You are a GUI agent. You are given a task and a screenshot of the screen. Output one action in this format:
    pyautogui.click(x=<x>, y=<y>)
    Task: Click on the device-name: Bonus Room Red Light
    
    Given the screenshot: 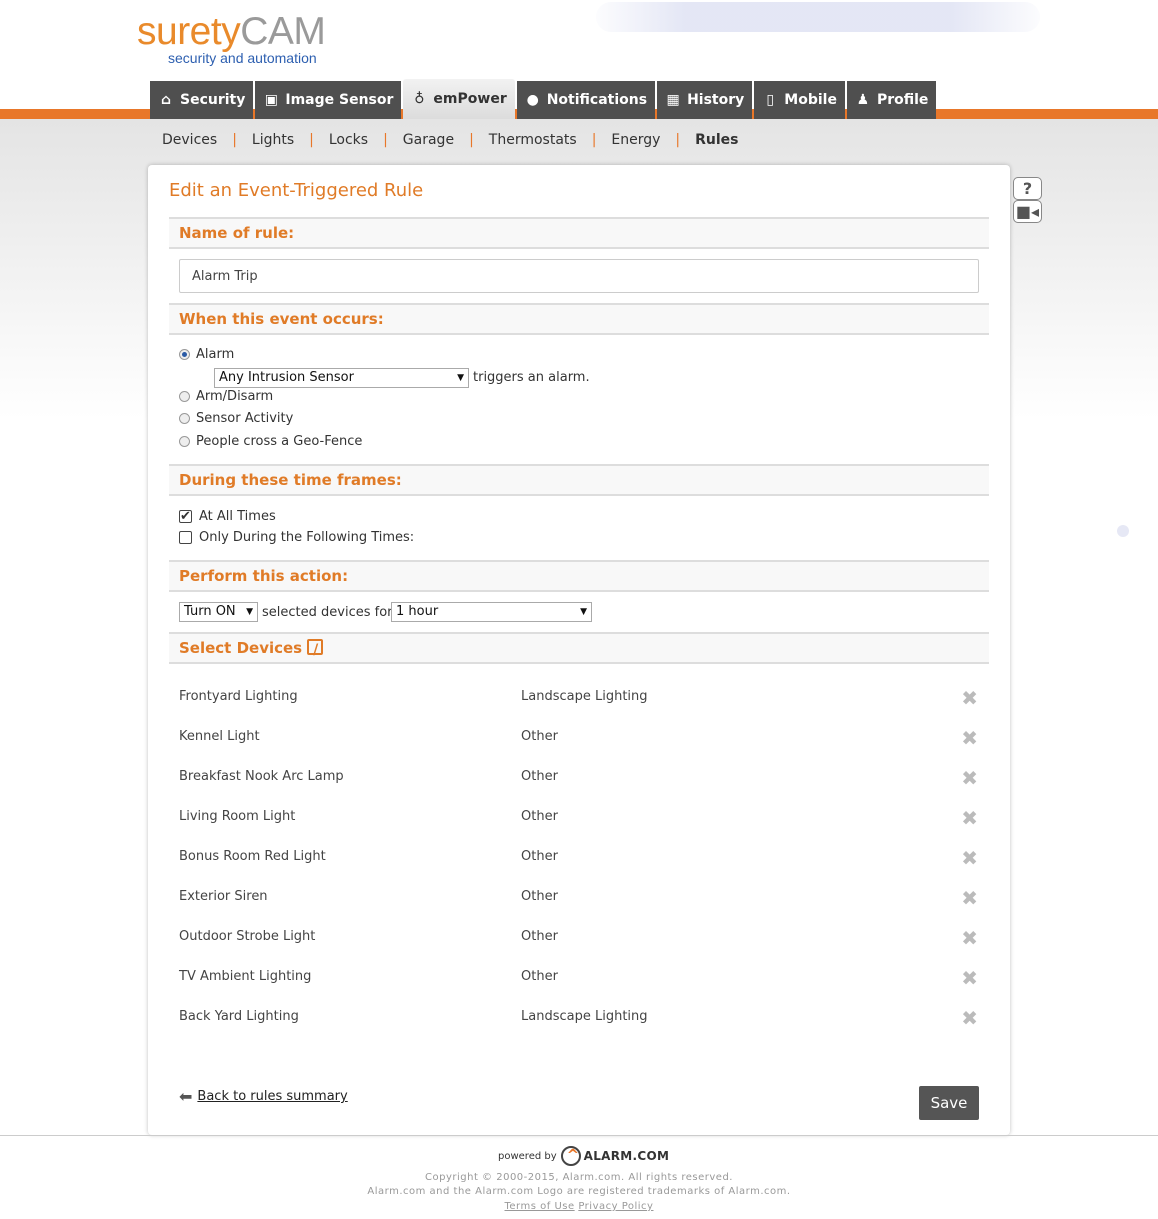 What is the action you would take?
    pyautogui.click(x=252, y=856)
    